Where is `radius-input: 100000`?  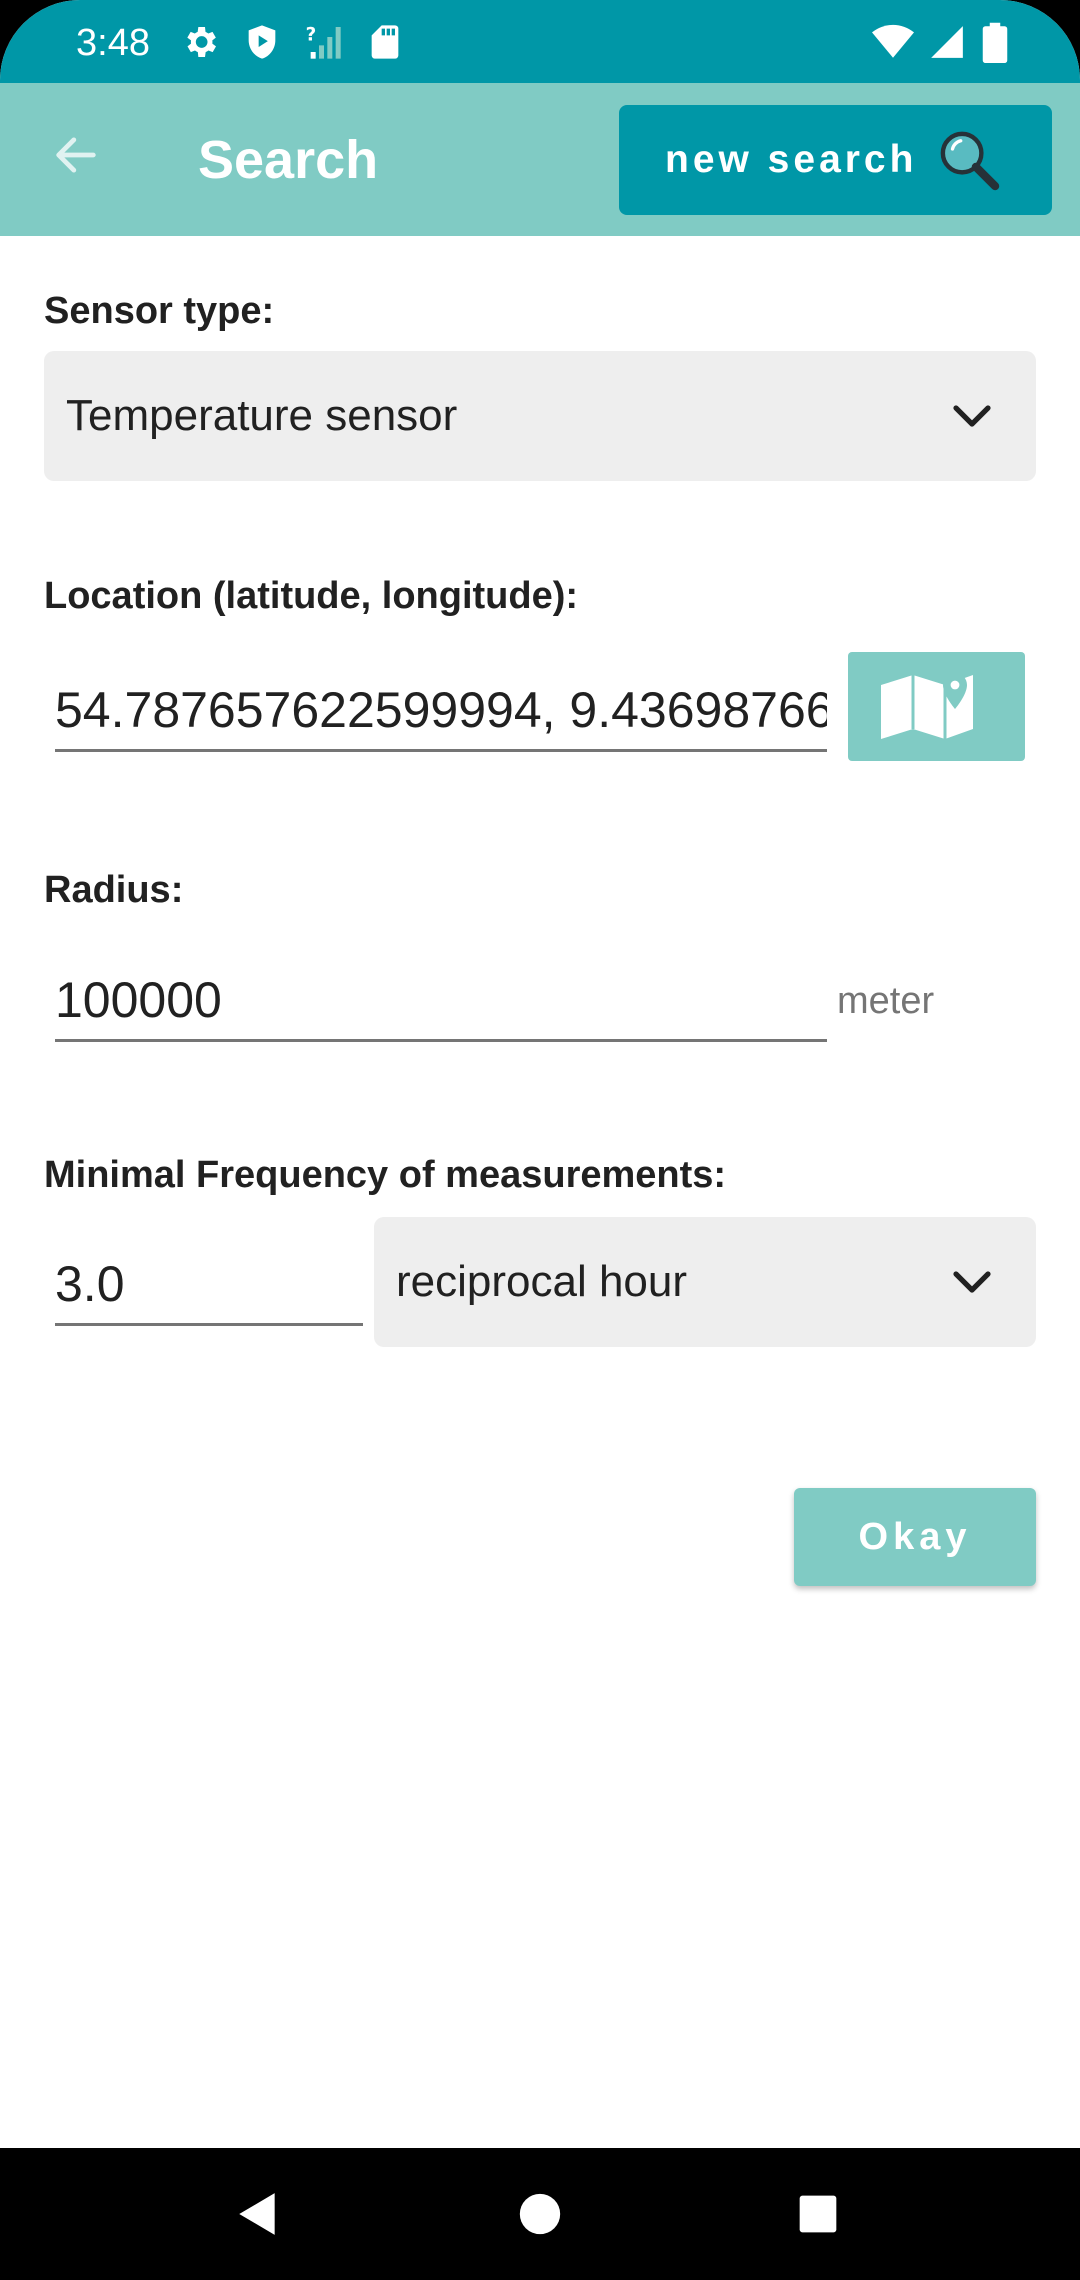
radius-input: 100000 is located at coordinates (441, 1001).